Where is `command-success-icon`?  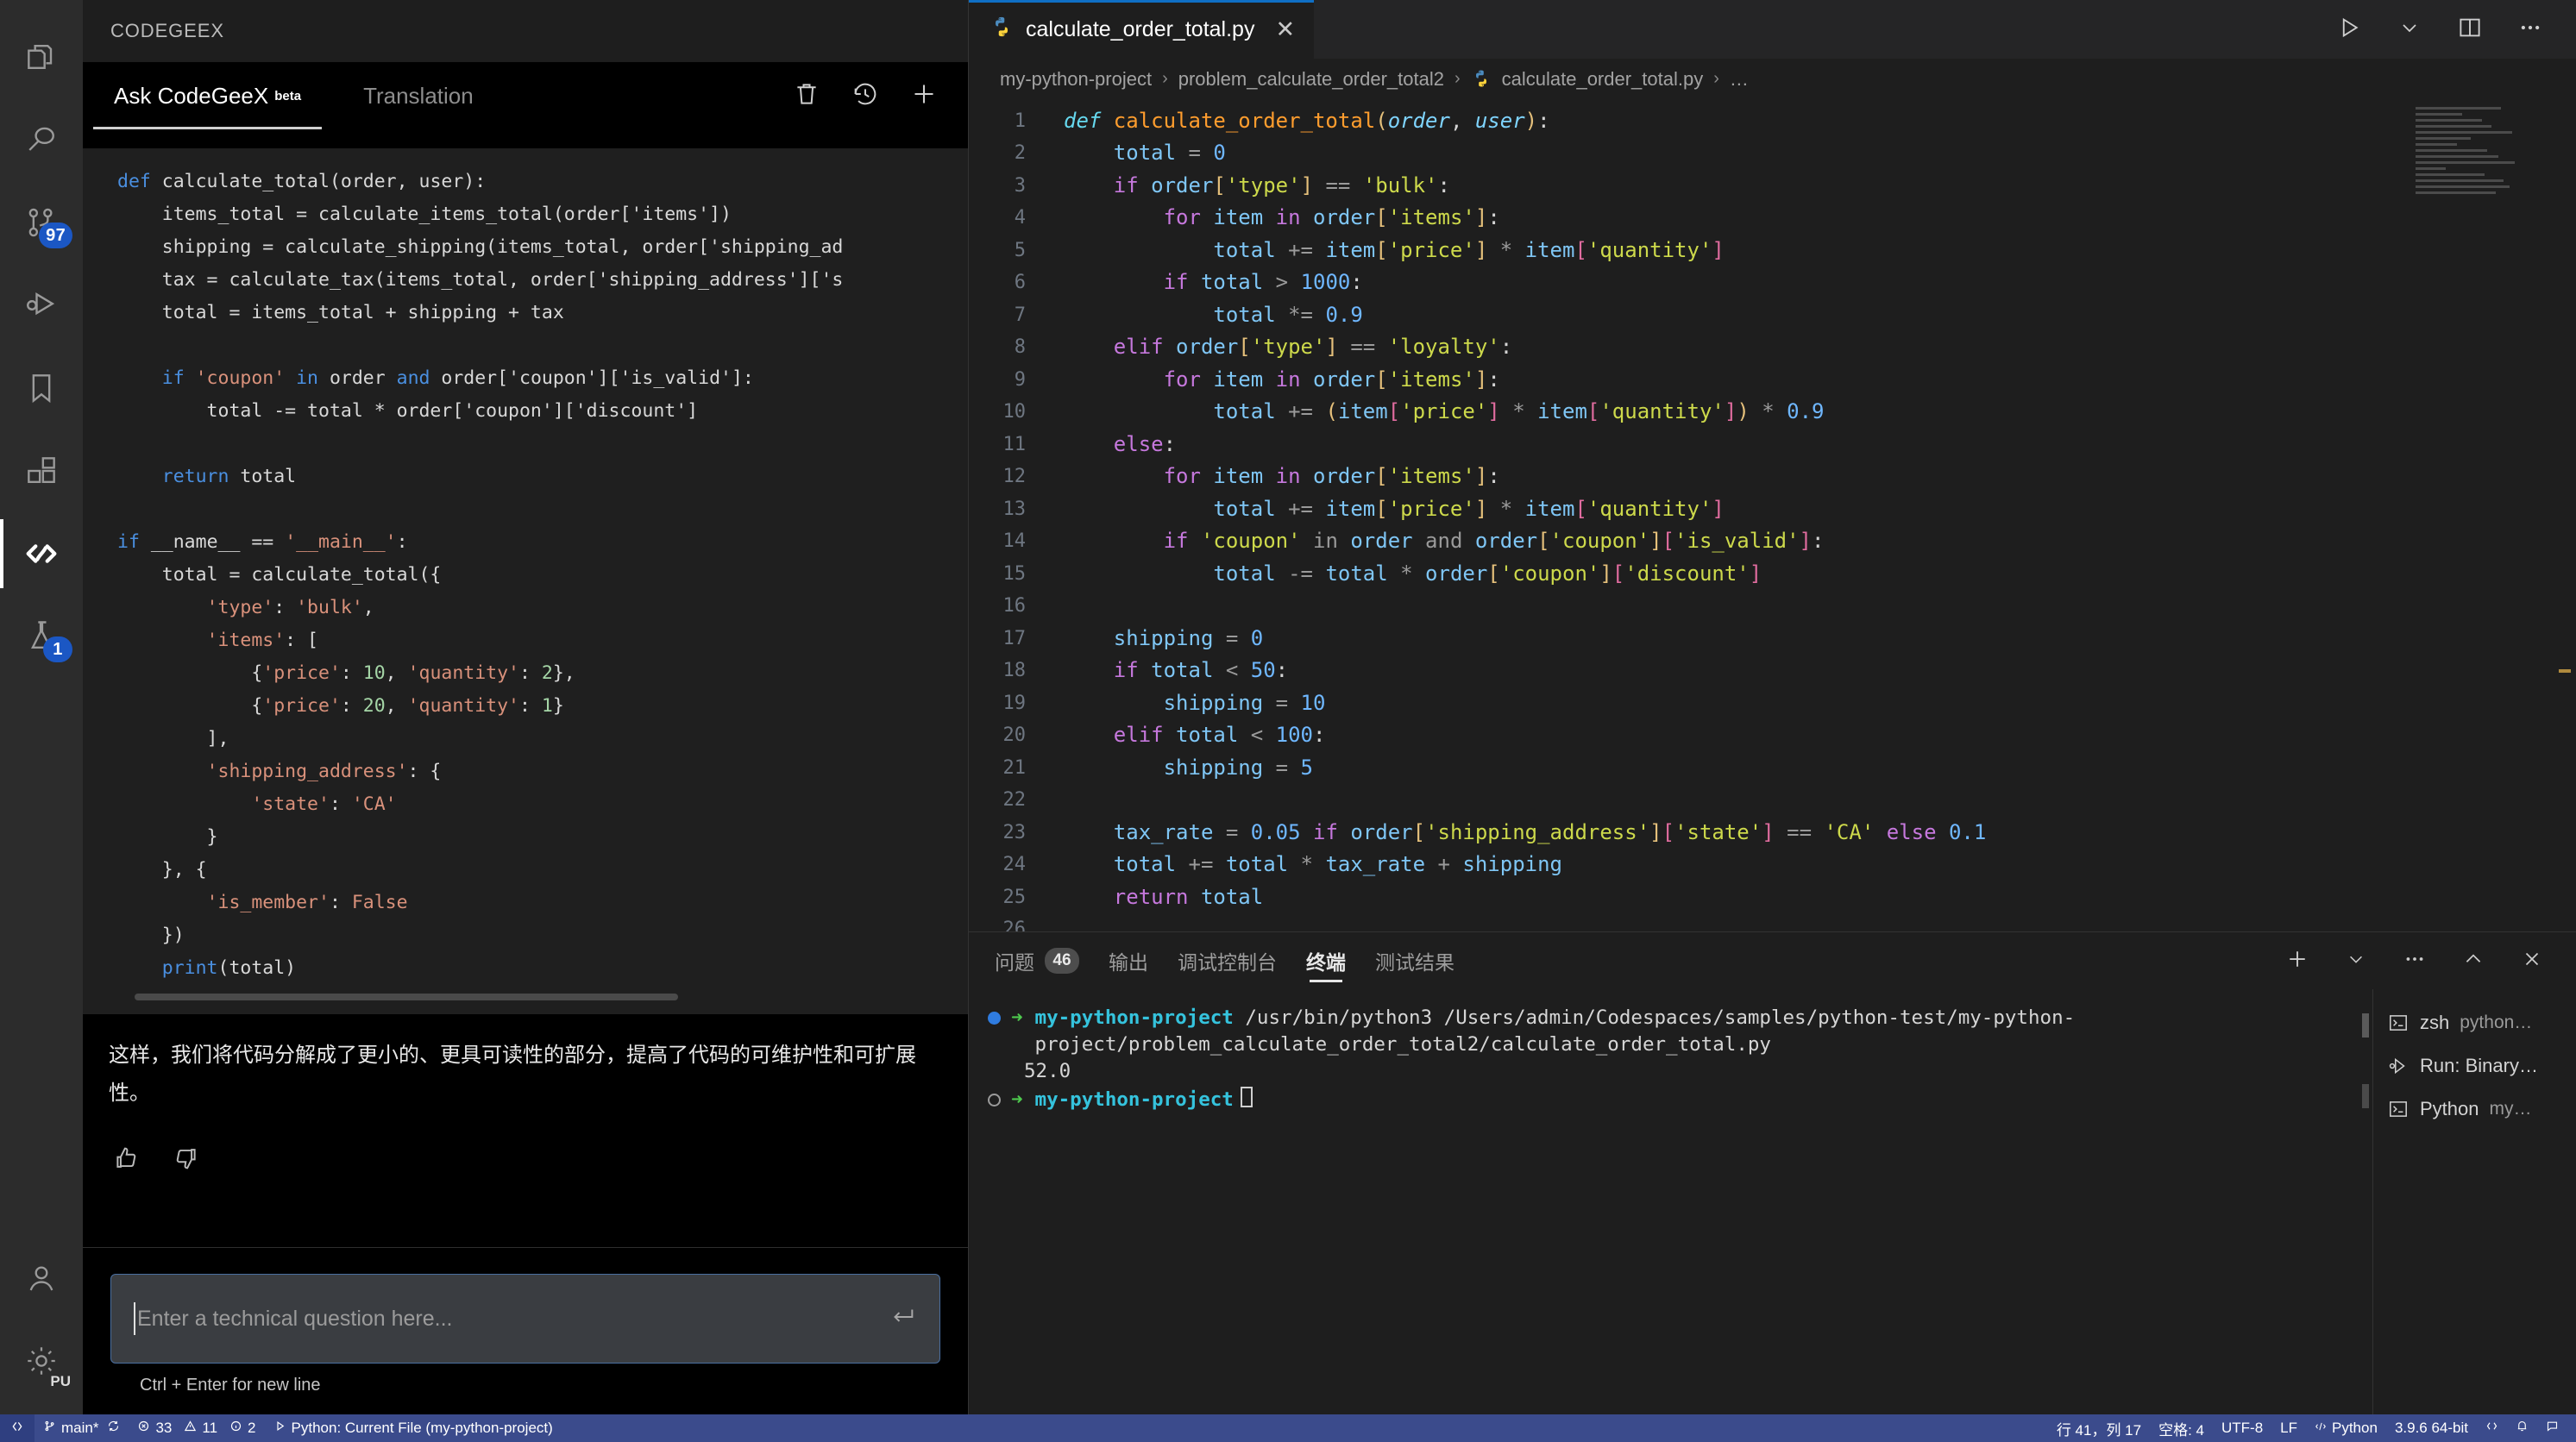 command-success-icon is located at coordinates (994, 1018).